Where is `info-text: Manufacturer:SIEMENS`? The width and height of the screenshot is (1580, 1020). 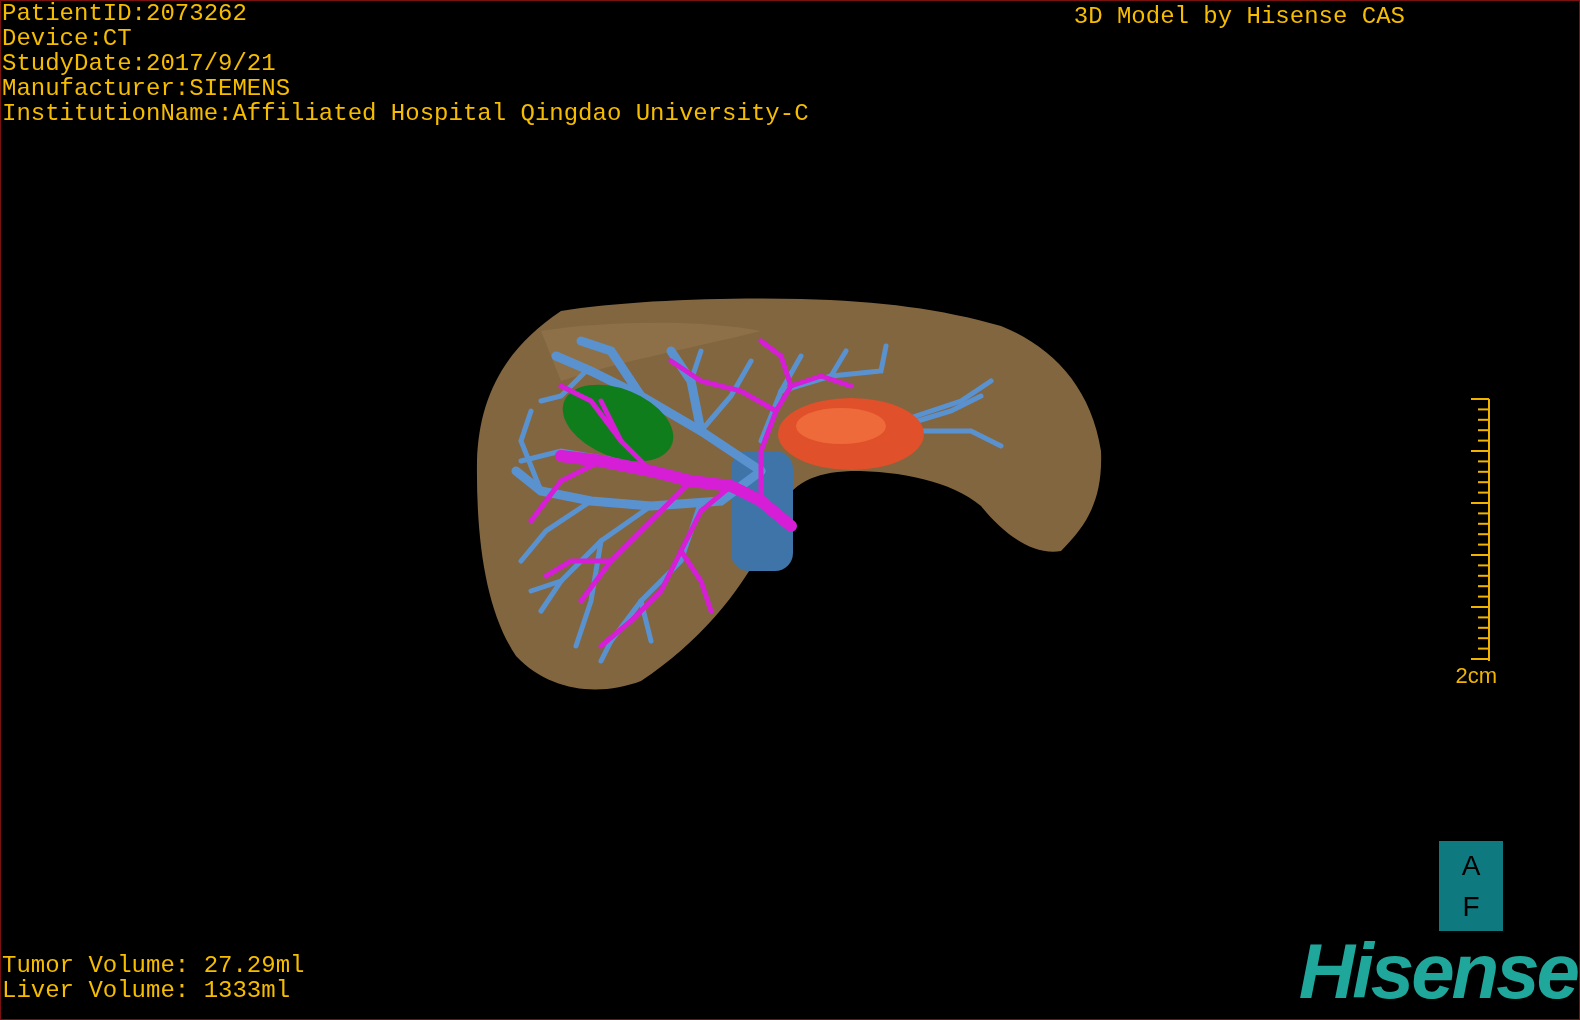 info-text: Manufacturer:SIEMENS is located at coordinates (146, 88).